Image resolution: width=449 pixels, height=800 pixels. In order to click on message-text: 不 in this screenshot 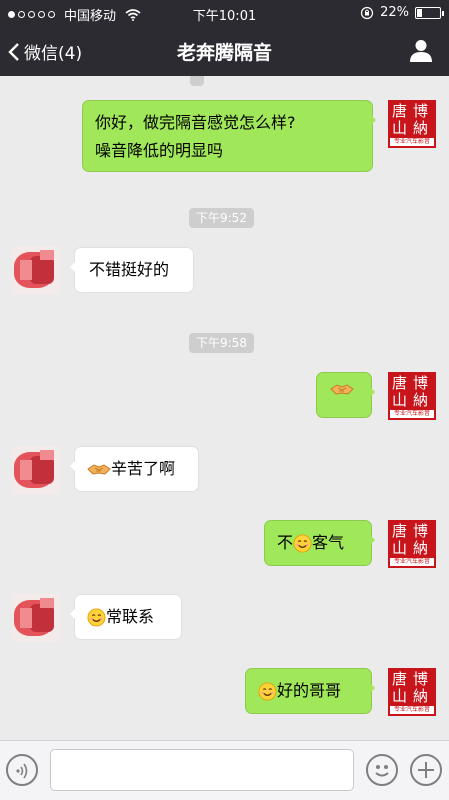, I will do `click(285, 542)`.